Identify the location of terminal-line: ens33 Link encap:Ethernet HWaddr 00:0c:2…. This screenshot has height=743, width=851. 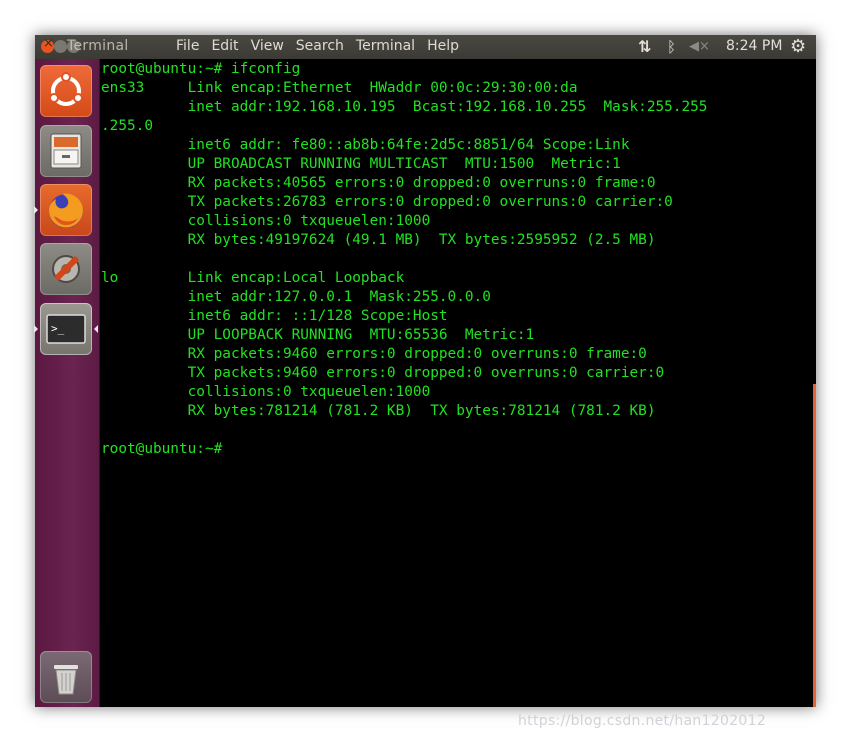
(339, 88).